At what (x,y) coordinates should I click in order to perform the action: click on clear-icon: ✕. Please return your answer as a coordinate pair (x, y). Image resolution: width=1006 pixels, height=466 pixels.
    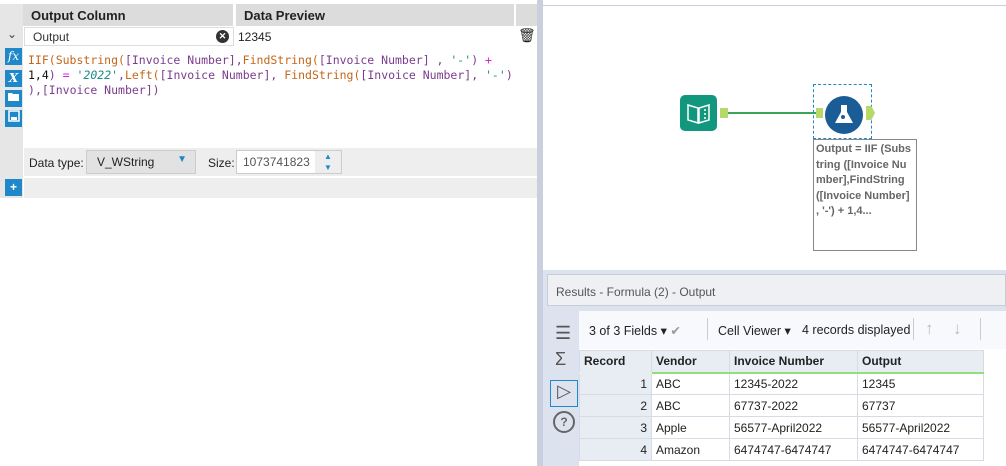
    Looking at the image, I should click on (222, 36).